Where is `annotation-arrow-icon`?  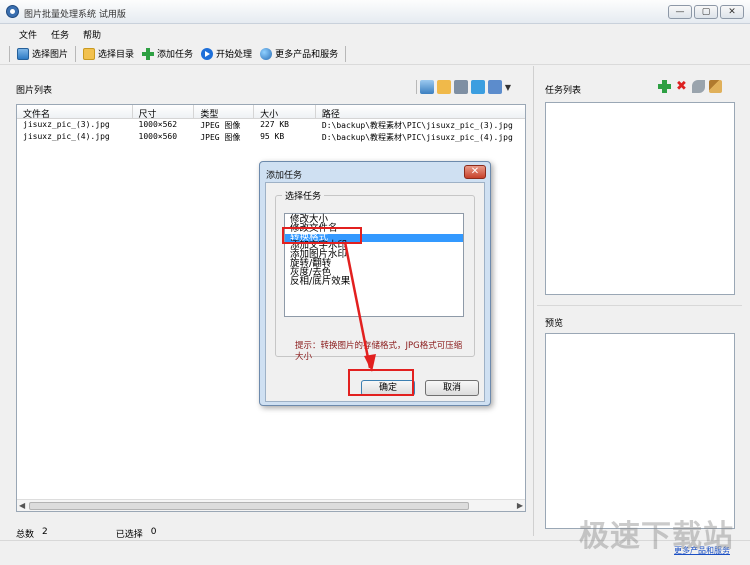 annotation-arrow-icon is located at coordinates (359, 306).